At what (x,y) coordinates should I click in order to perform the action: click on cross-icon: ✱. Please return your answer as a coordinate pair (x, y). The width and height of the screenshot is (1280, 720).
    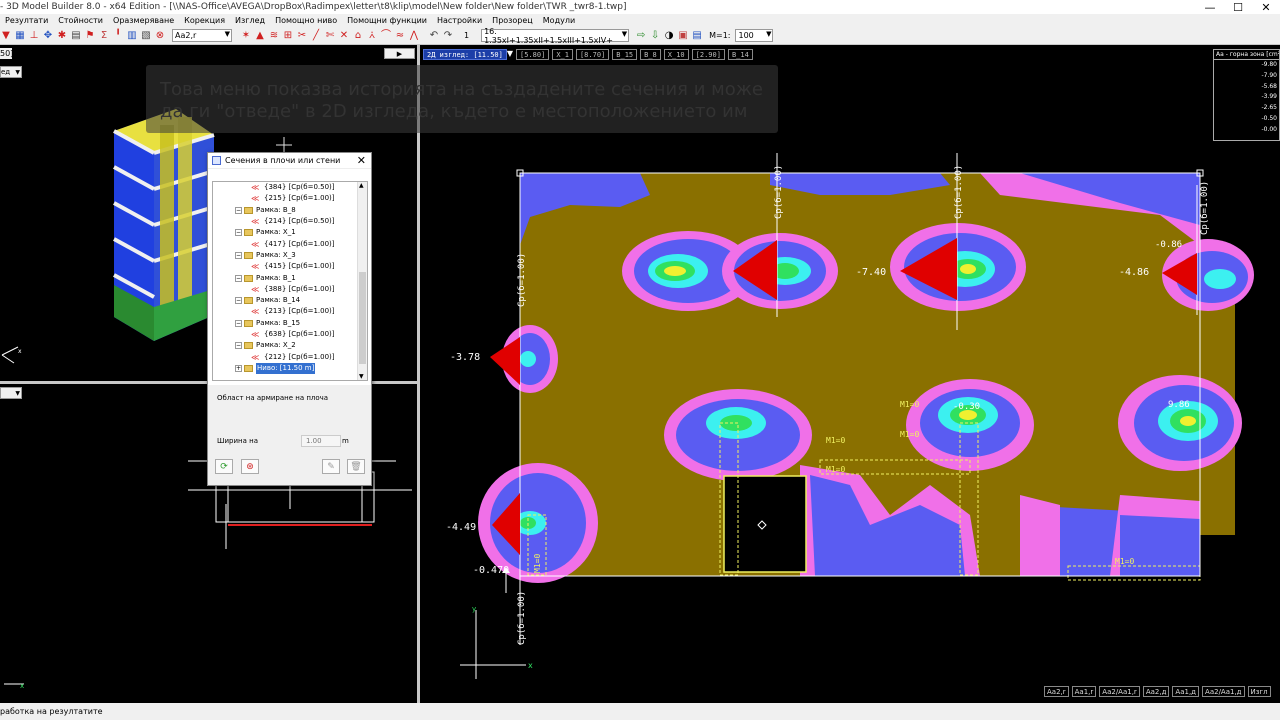
    Looking at the image, I should click on (62, 36).